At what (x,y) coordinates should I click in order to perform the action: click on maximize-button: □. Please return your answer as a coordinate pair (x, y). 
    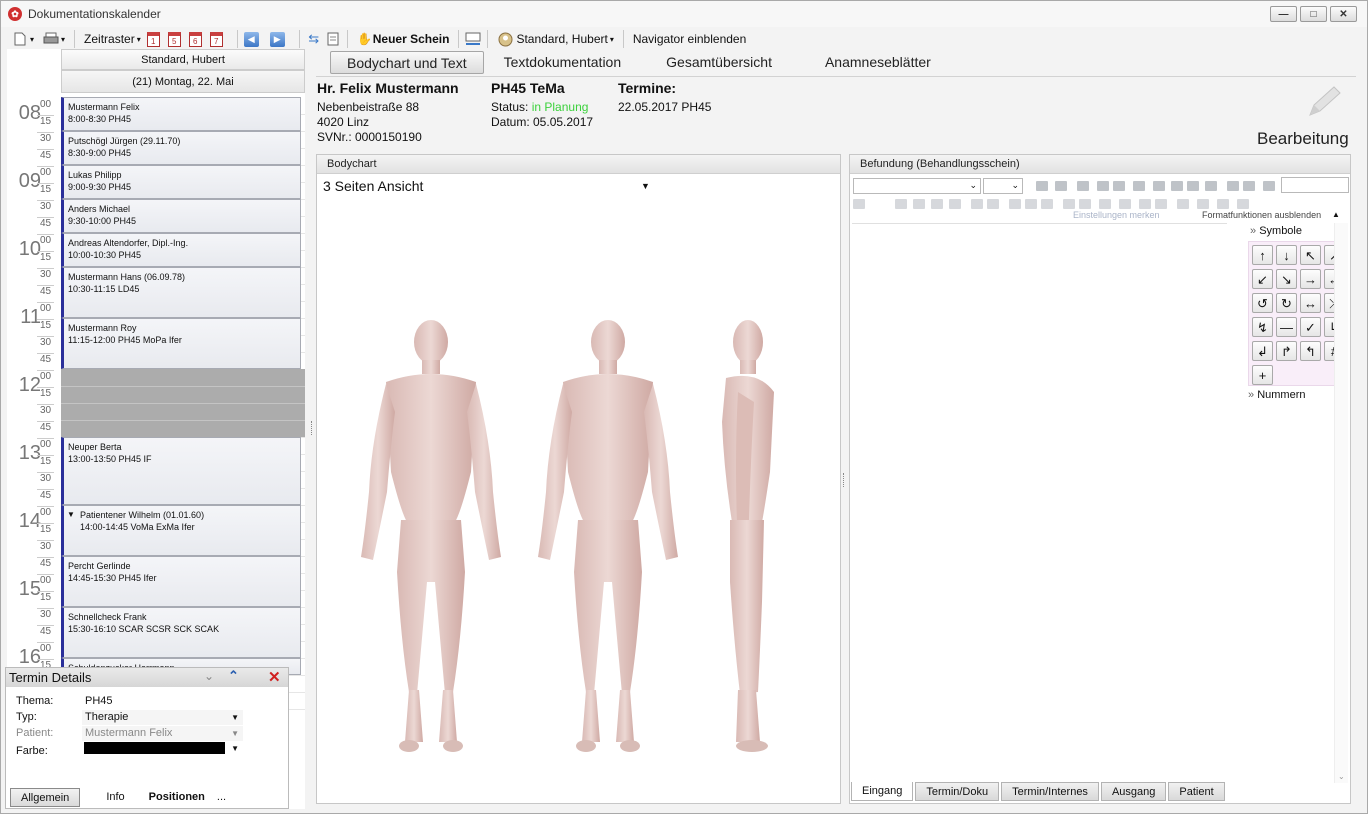
    Looking at the image, I should click on (1313, 14).